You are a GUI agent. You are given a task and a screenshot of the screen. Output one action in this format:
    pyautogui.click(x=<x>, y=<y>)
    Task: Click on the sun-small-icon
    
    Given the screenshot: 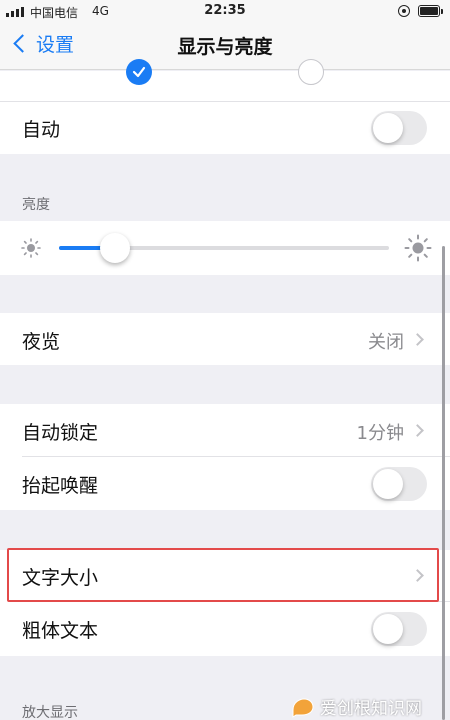 What is the action you would take?
    pyautogui.click(x=31, y=248)
    